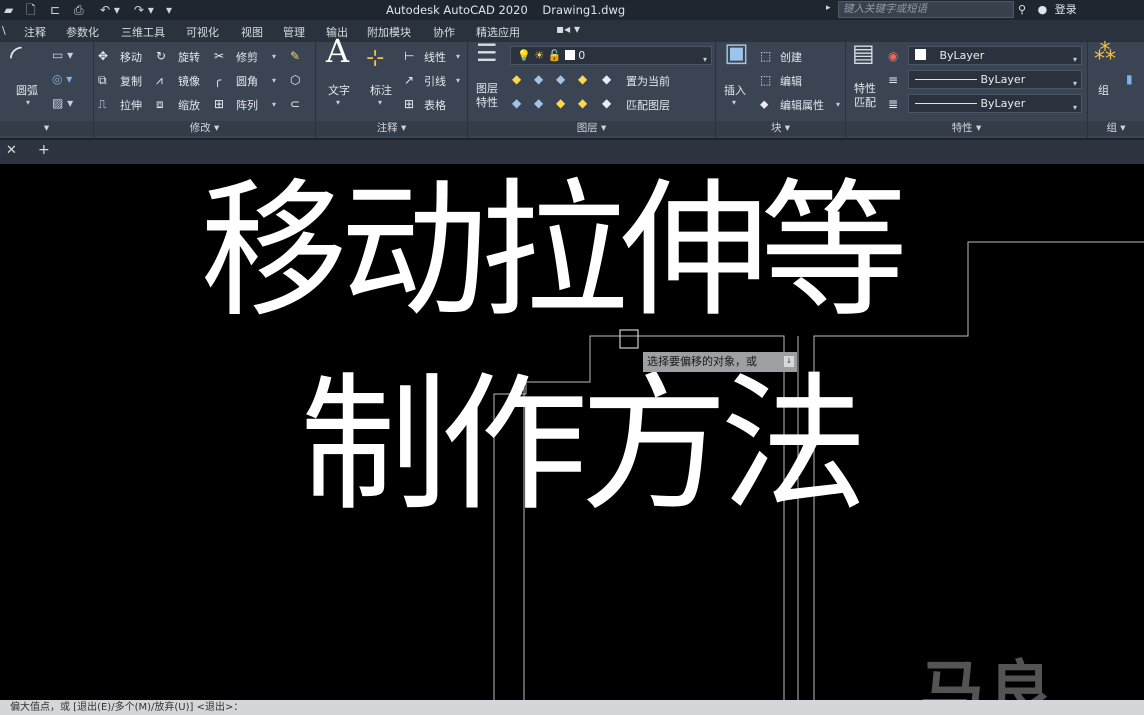 The height and width of the screenshot is (715, 1144). Describe the element at coordinates (159, 80) in the screenshot. I see `mirror-icon: ⩘` at that location.